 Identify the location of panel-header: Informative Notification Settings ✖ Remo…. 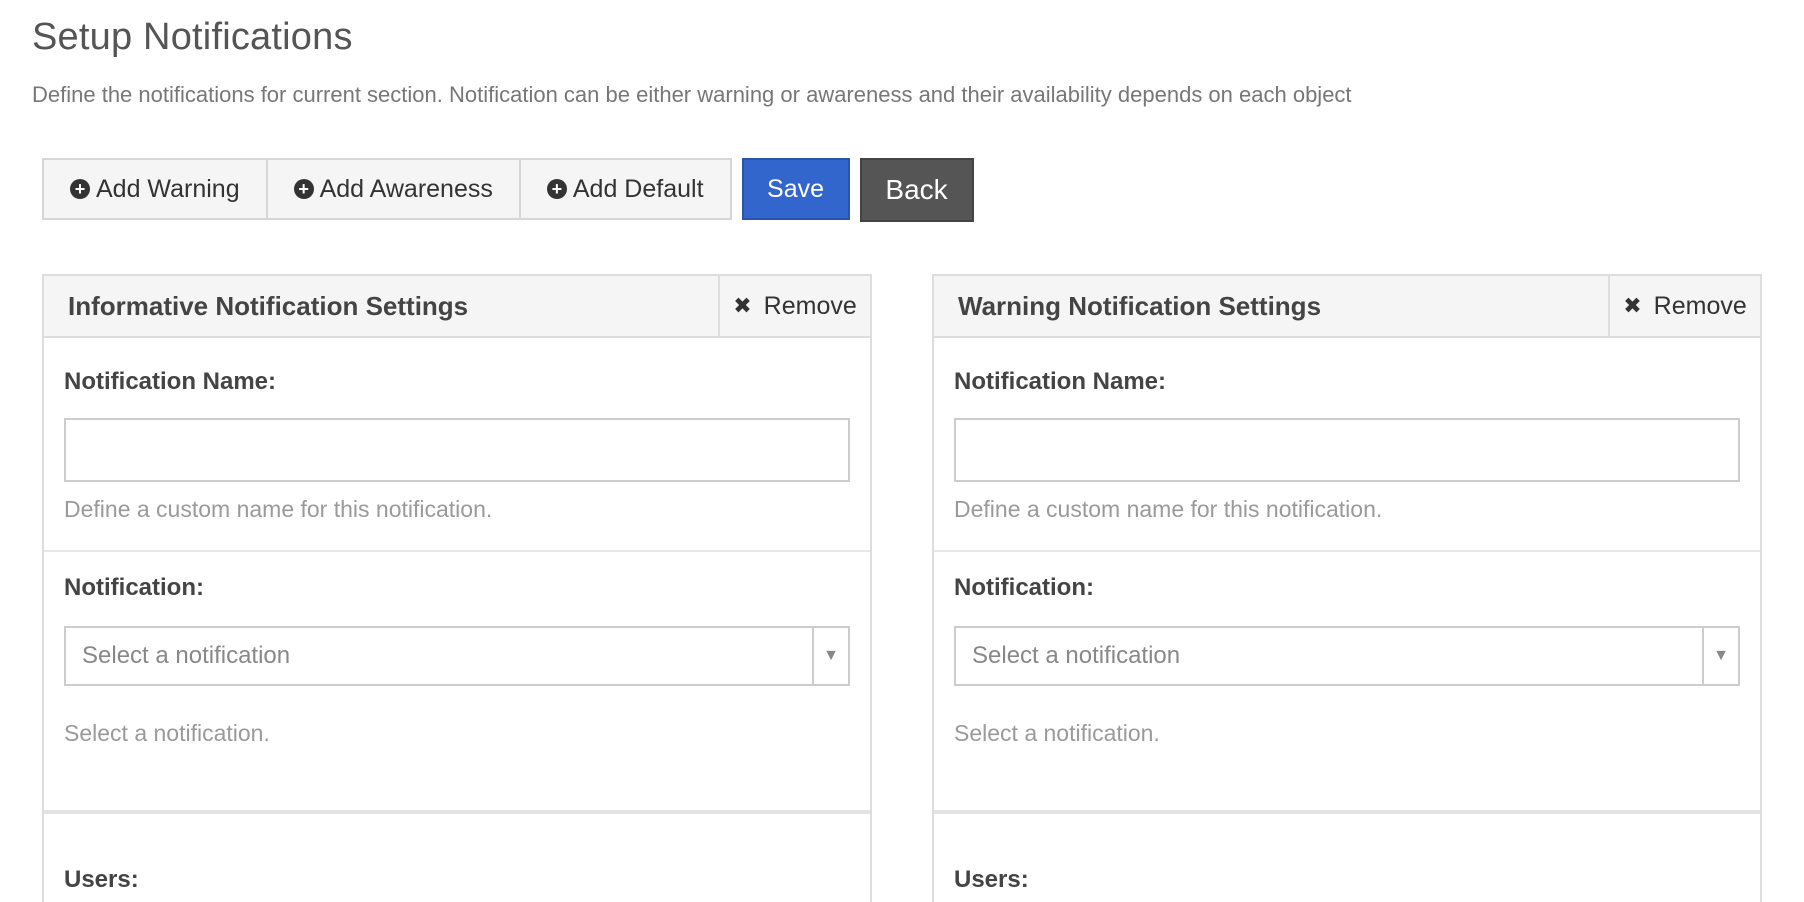
(457, 307).